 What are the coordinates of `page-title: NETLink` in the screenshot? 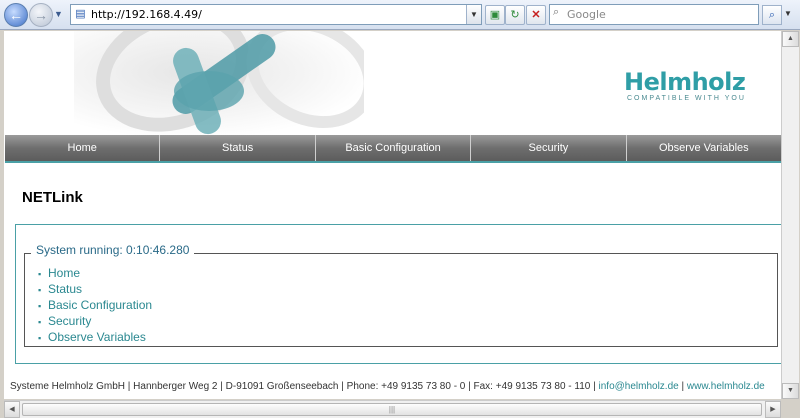 It's located at (52, 197).